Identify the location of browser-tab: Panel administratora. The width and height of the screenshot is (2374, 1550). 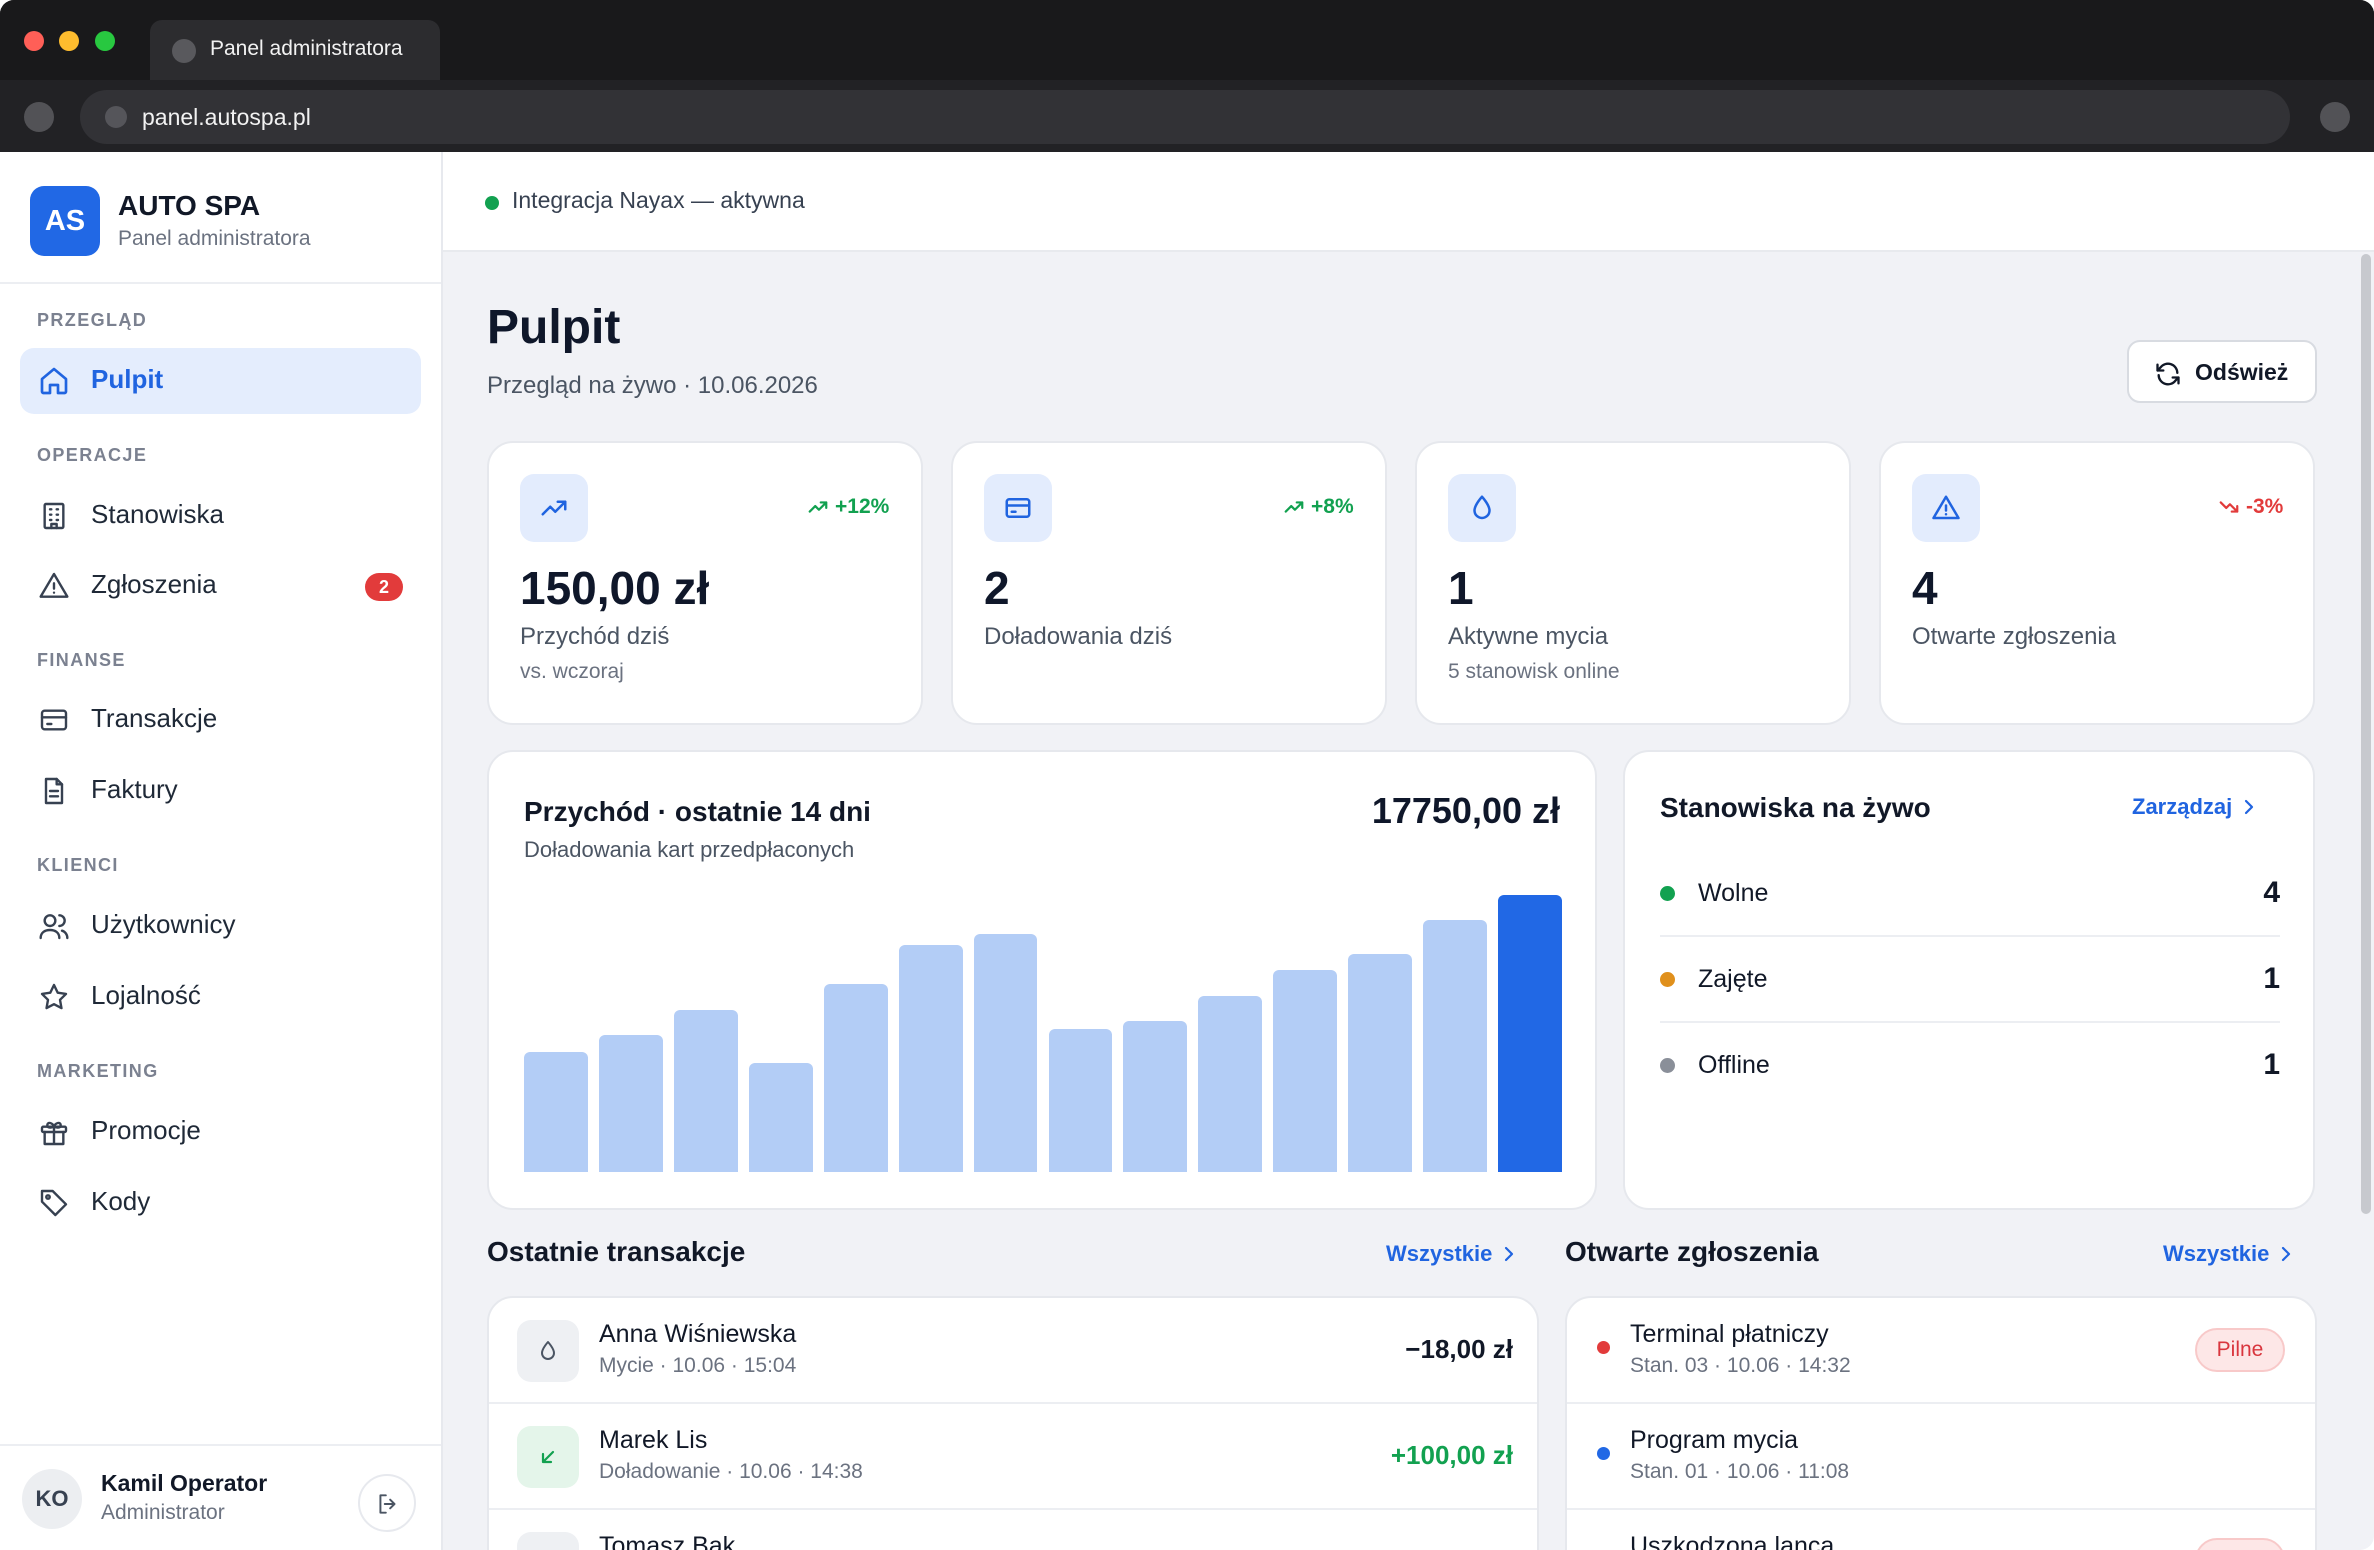
(295, 50).